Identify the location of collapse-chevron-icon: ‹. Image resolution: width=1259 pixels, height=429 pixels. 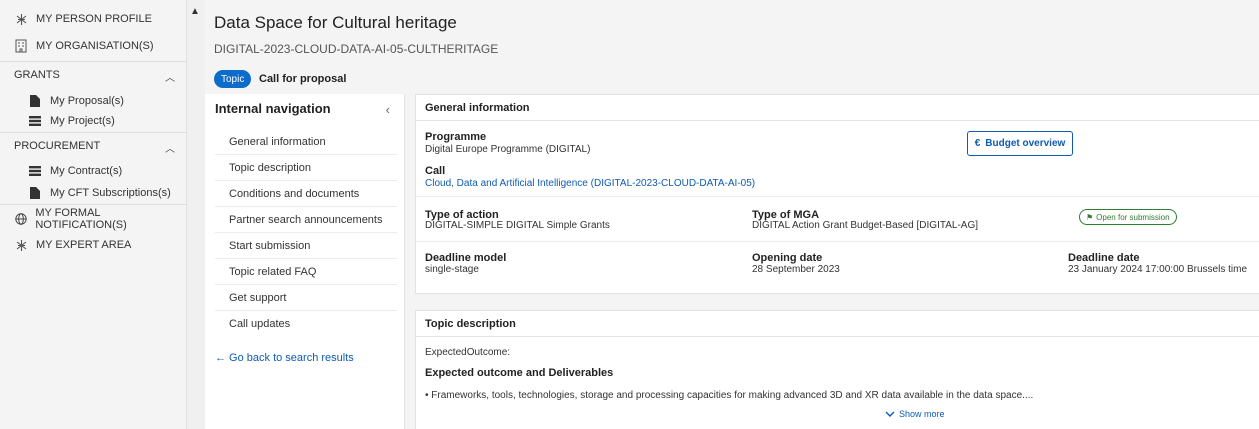
(388, 109).